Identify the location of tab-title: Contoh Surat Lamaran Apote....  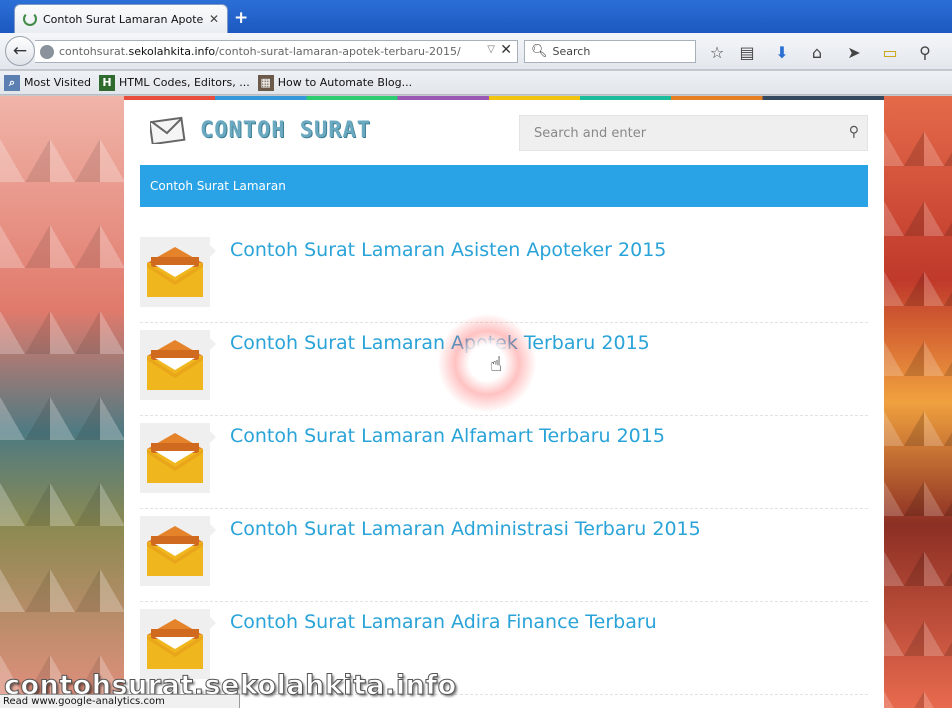
(123, 19).